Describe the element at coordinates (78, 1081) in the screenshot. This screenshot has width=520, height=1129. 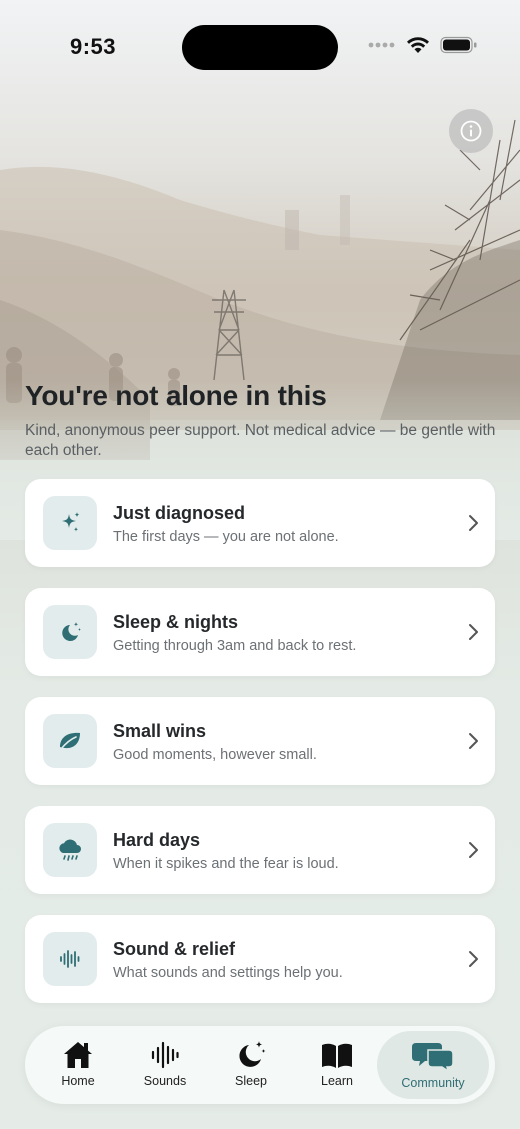
I see `tab-label: Home` at that location.